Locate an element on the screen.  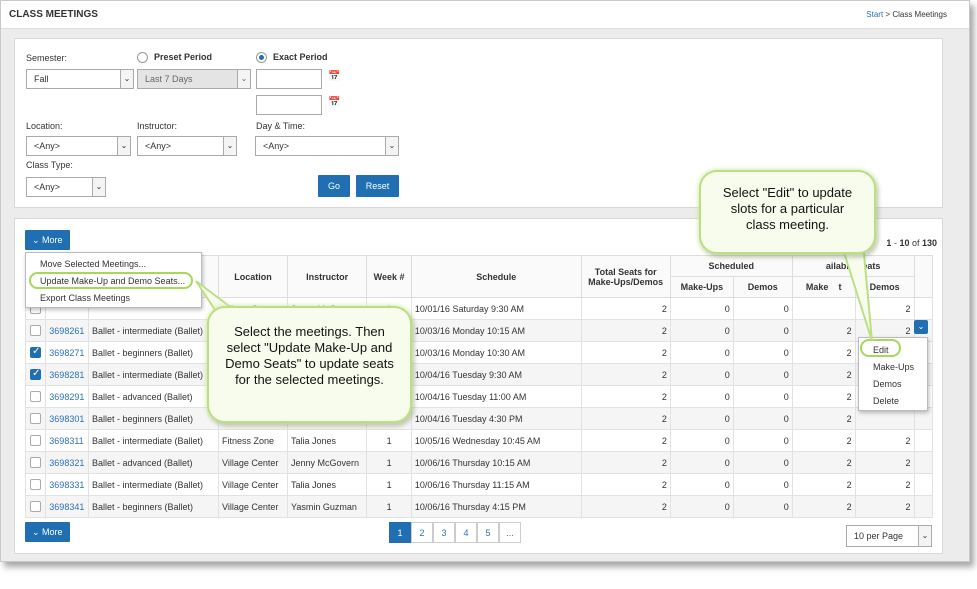
meeting-id-link: 3698341 is located at coordinates (67, 506).